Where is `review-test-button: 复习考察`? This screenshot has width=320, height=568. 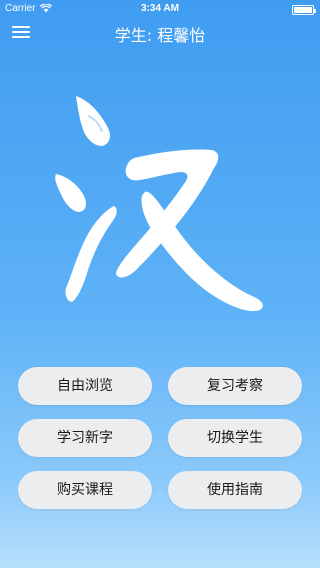
review-test-button: 复习考察 is located at coordinates (235, 386).